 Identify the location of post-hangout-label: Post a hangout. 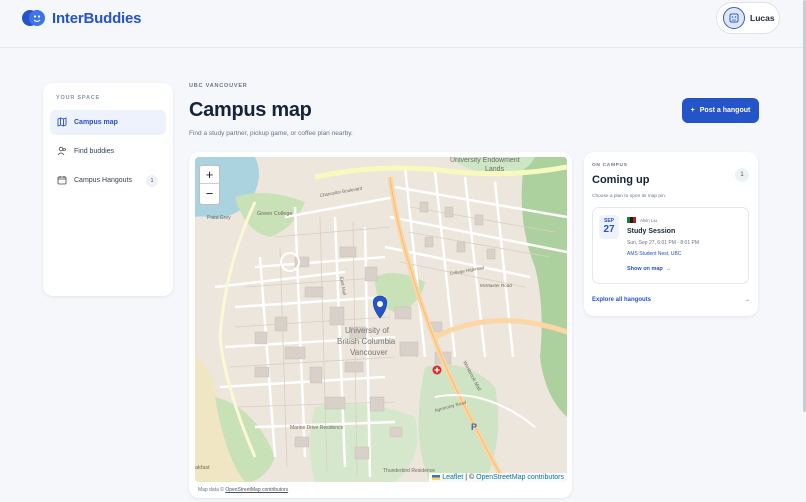
(725, 110).